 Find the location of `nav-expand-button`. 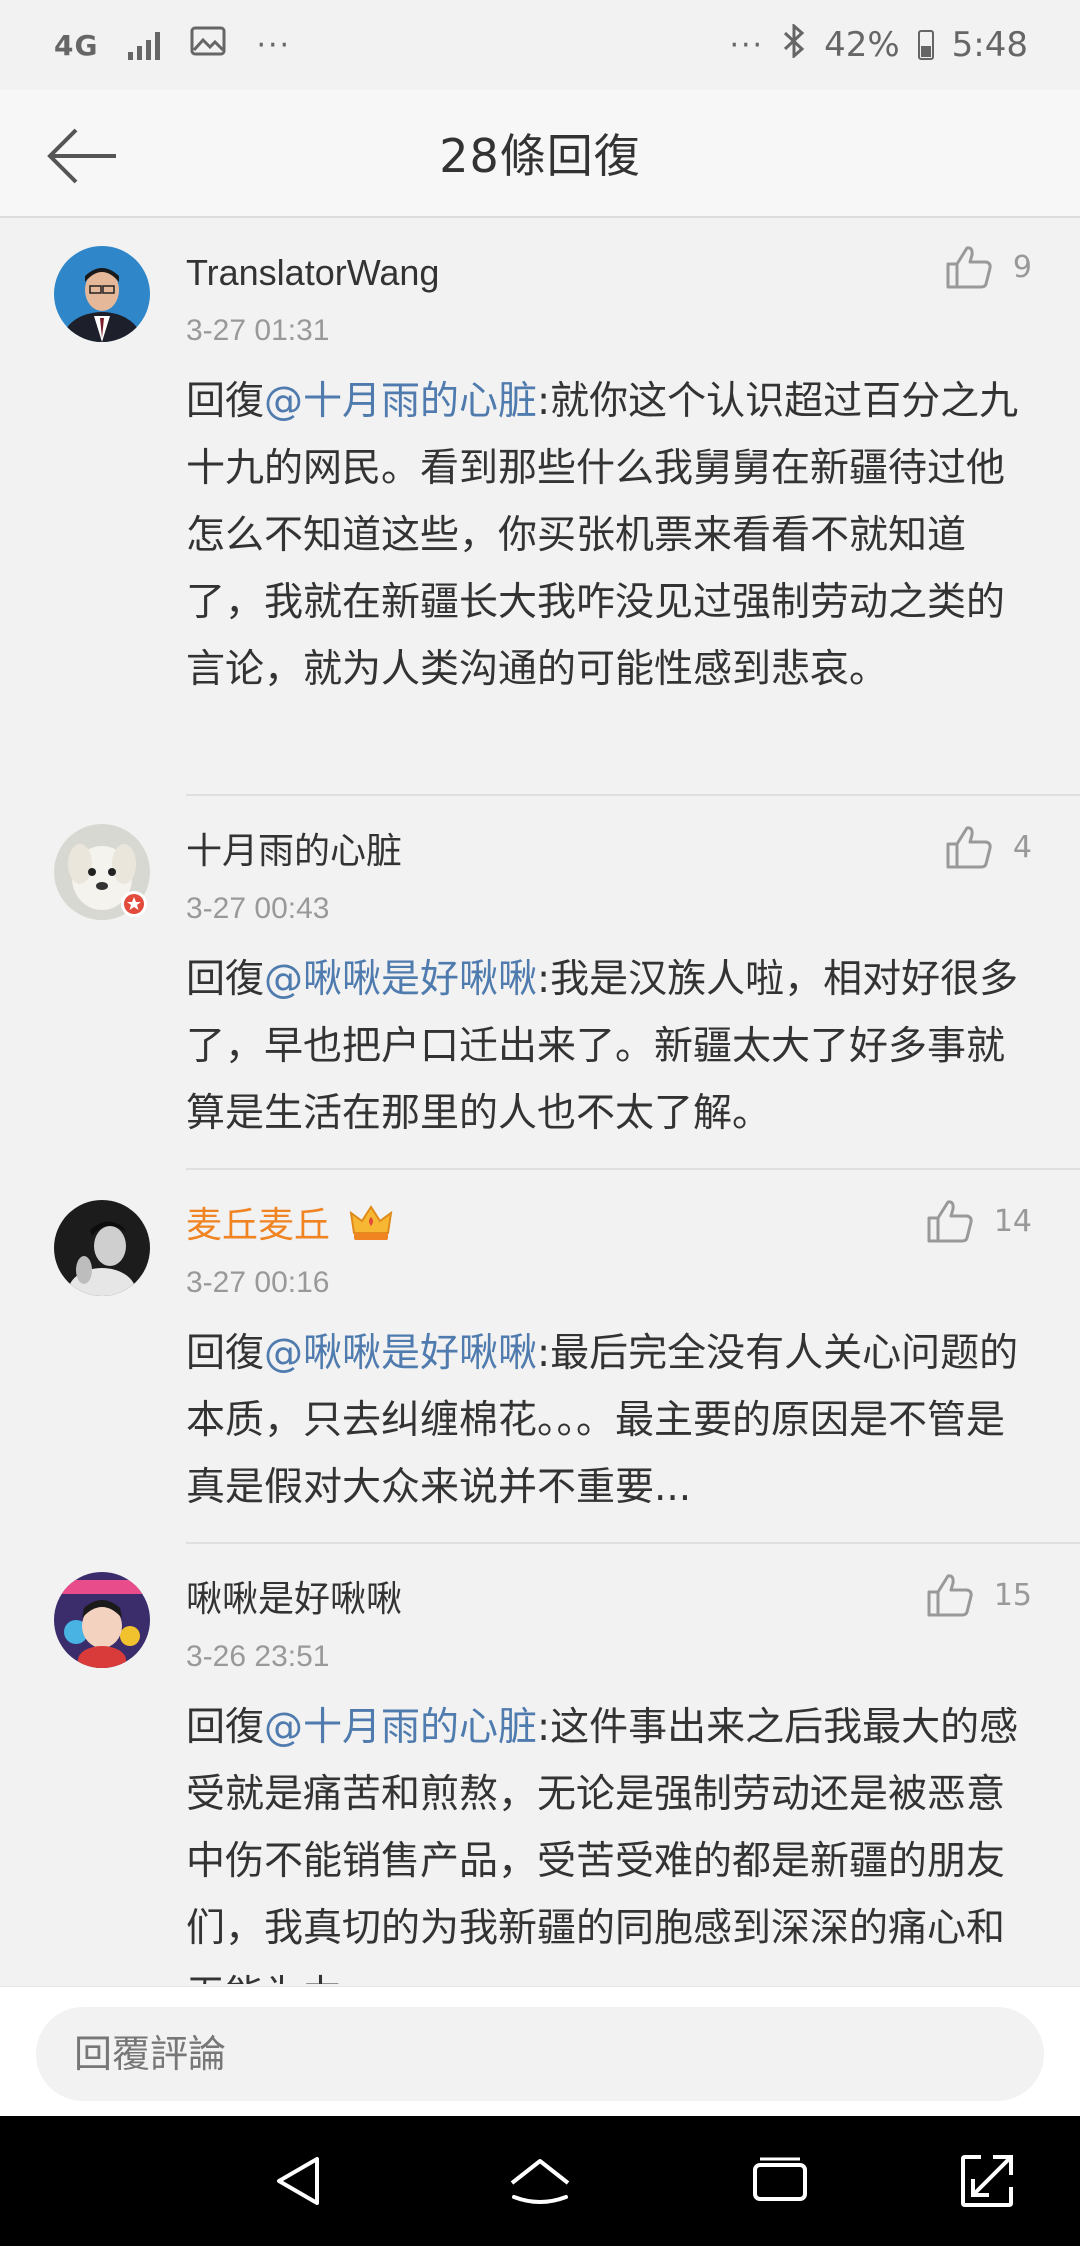

nav-expand-button is located at coordinates (987, 2181).